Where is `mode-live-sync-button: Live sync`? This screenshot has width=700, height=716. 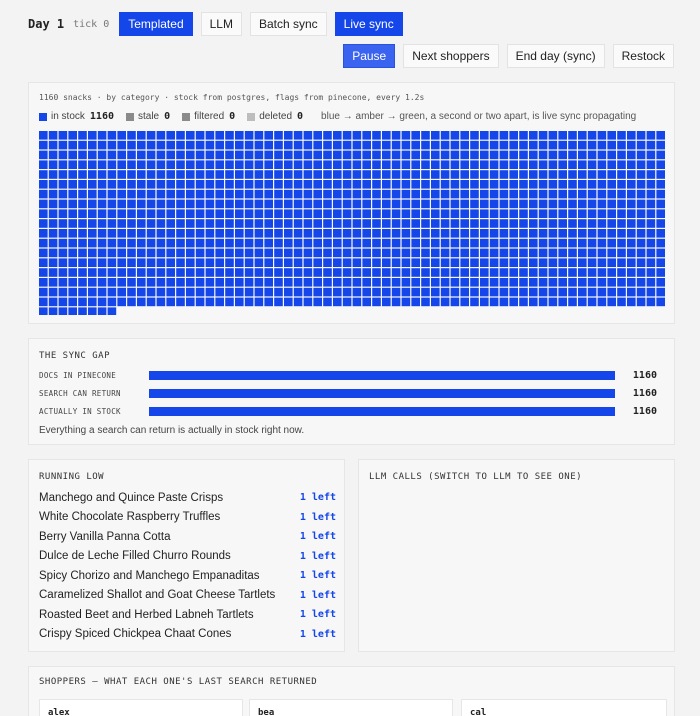
mode-live-sync-button: Live sync is located at coordinates (368, 24).